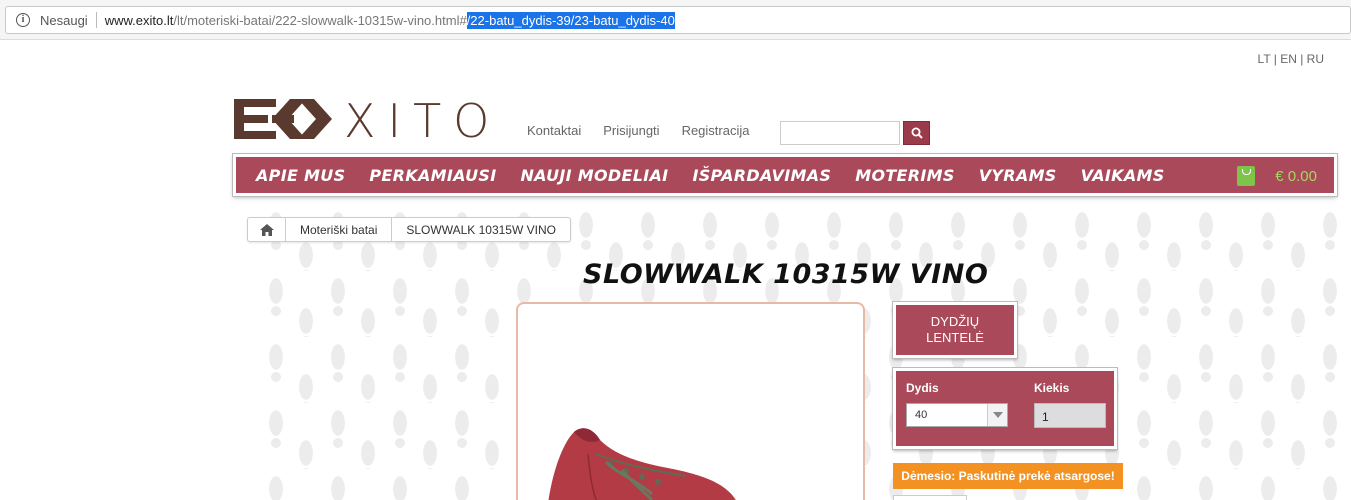 This screenshot has width=1351, height=500. Describe the element at coordinates (96, 20) in the screenshot. I see `address-separator` at that location.